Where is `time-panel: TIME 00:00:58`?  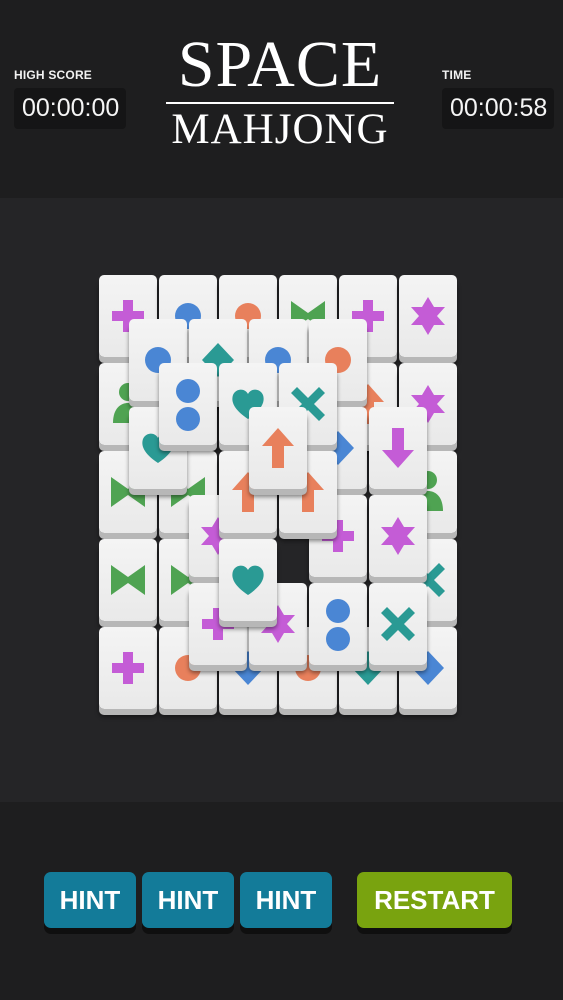 time-panel: TIME 00:00:58 is located at coordinates (498, 98).